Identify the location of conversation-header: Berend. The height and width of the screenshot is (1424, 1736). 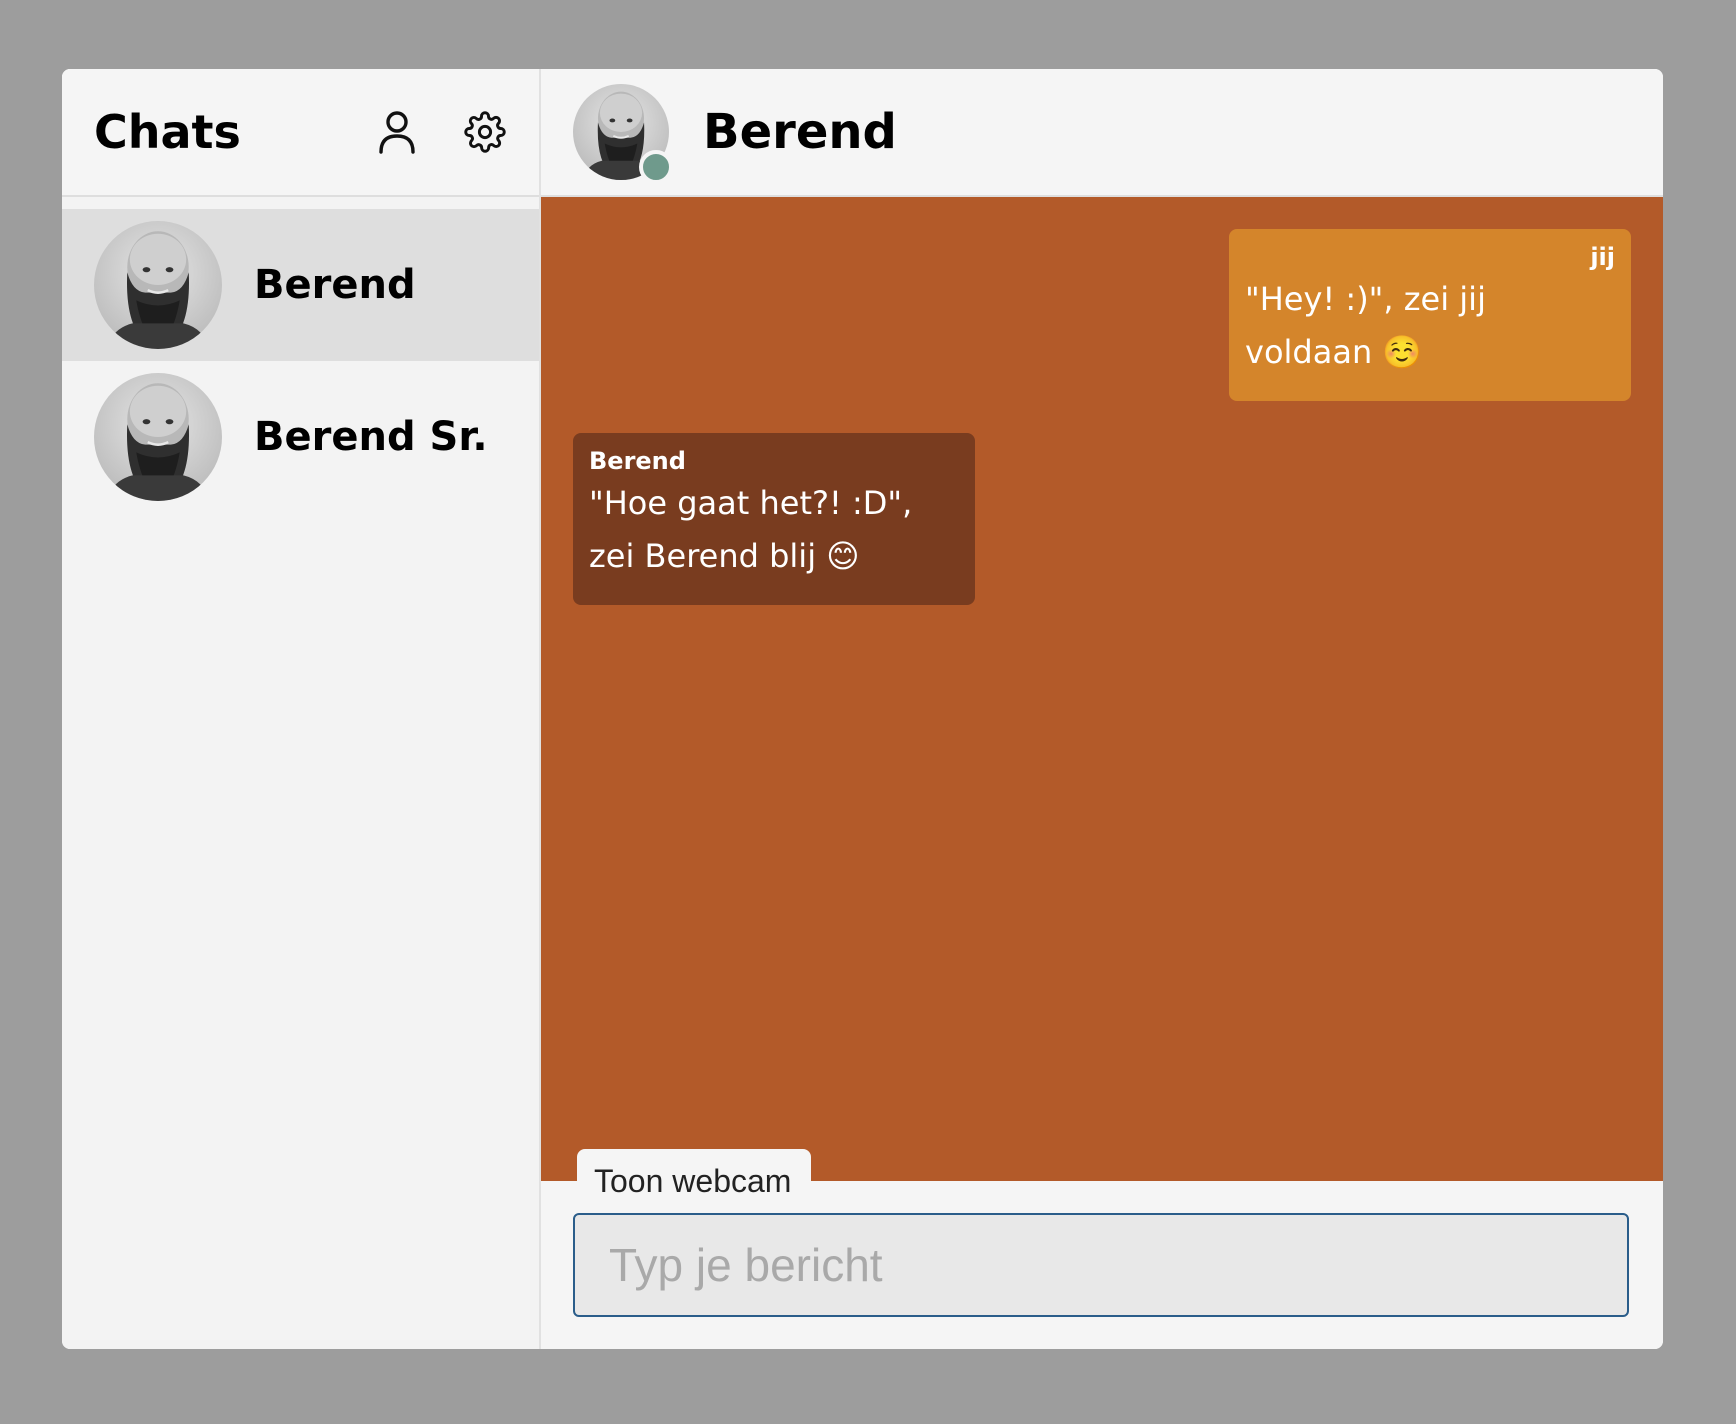
(1102, 133).